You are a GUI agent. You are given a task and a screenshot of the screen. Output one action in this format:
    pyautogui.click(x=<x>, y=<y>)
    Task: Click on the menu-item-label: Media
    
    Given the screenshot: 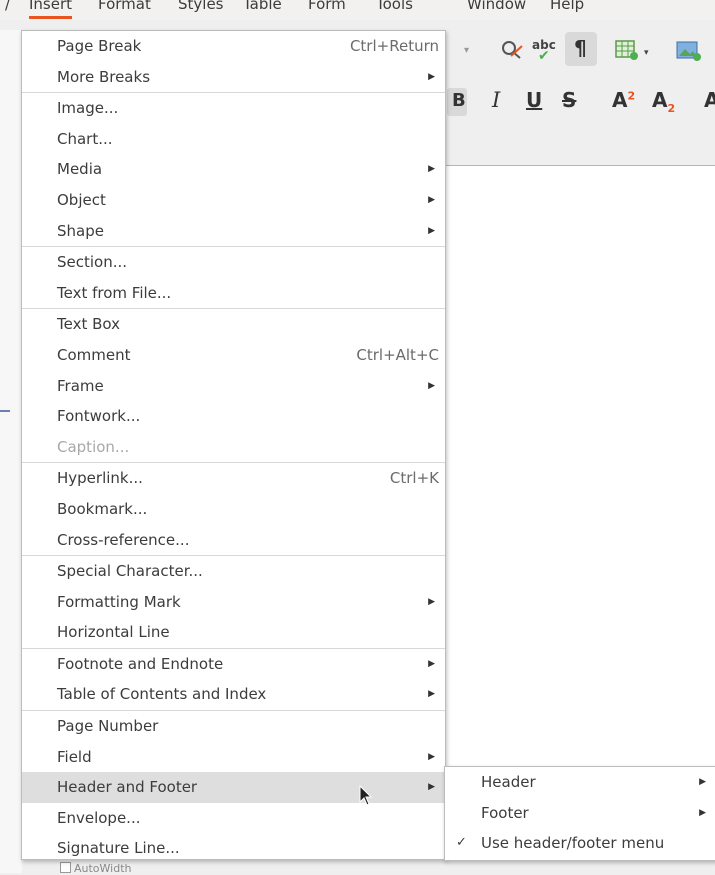 What is the action you would take?
    pyautogui.click(x=80, y=169)
    